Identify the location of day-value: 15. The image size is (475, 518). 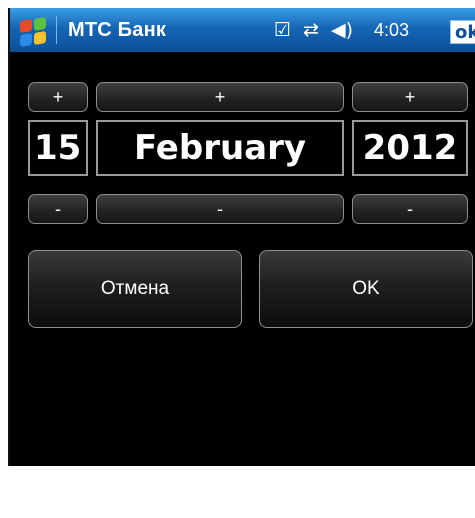
(58, 148).